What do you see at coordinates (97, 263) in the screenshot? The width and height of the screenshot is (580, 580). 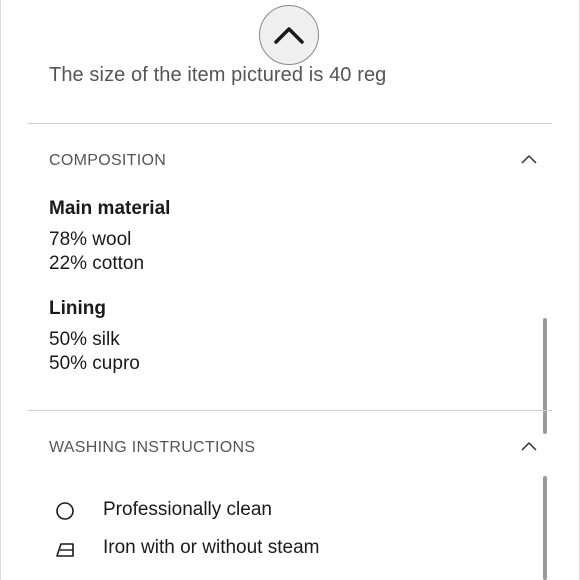 I see `material-line: 22% cotton` at bounding box center [97, 263].